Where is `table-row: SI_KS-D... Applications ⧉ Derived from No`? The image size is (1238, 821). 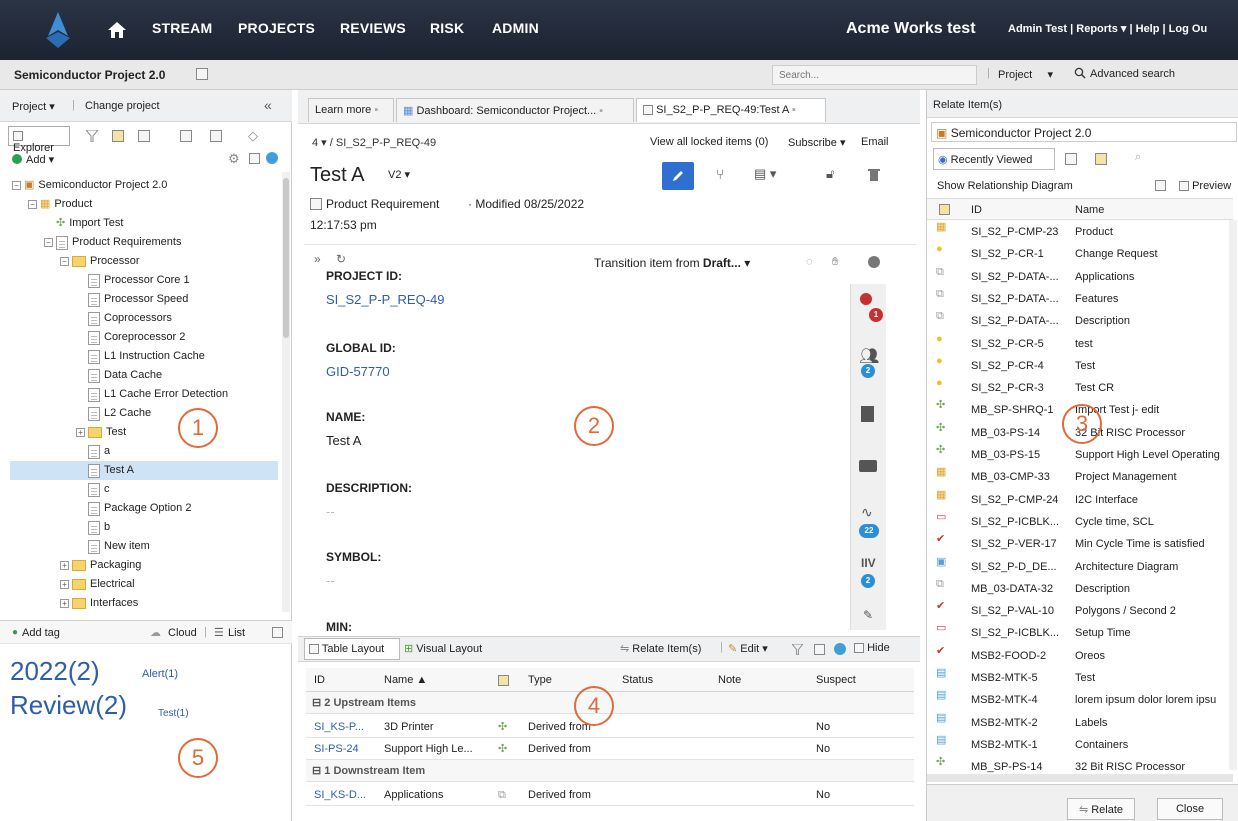 table-row: SI_KS-D... Applications ⧉ Derived from No is located at coordinates (610, 795).